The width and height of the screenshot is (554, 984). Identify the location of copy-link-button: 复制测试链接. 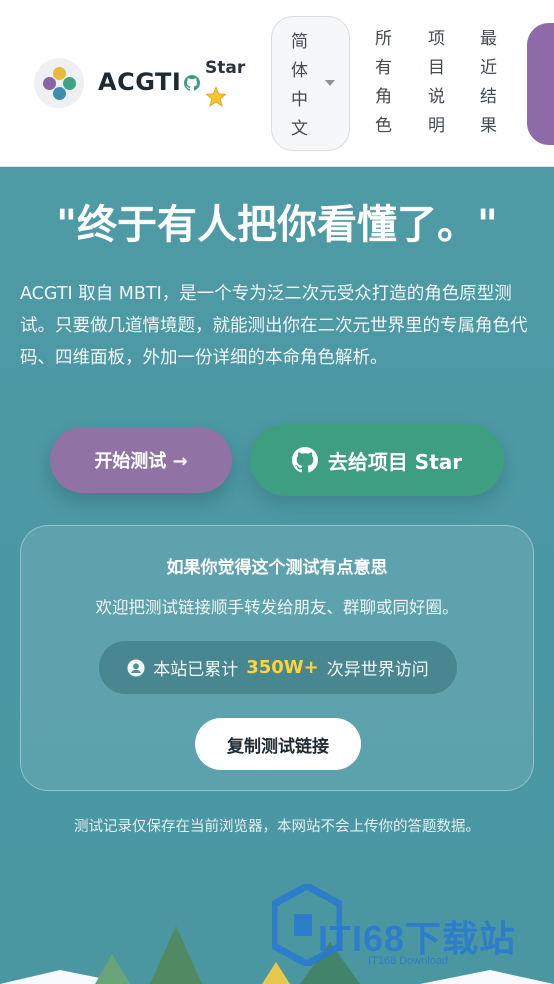
(278, 744).